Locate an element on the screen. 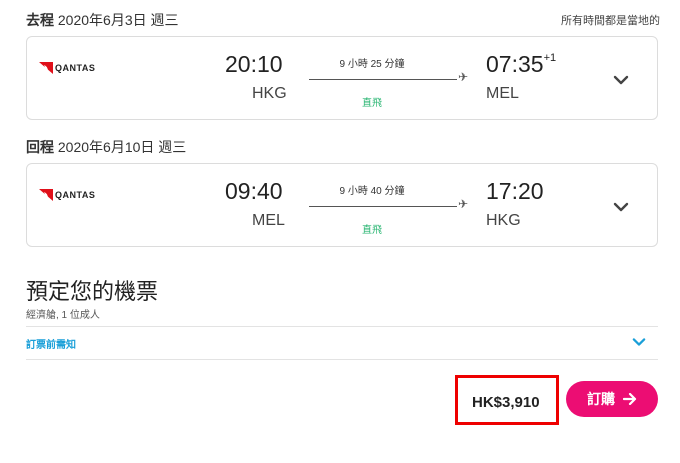  return-date: 2020年6月10日 週三 is located at coordinates (122, 147).